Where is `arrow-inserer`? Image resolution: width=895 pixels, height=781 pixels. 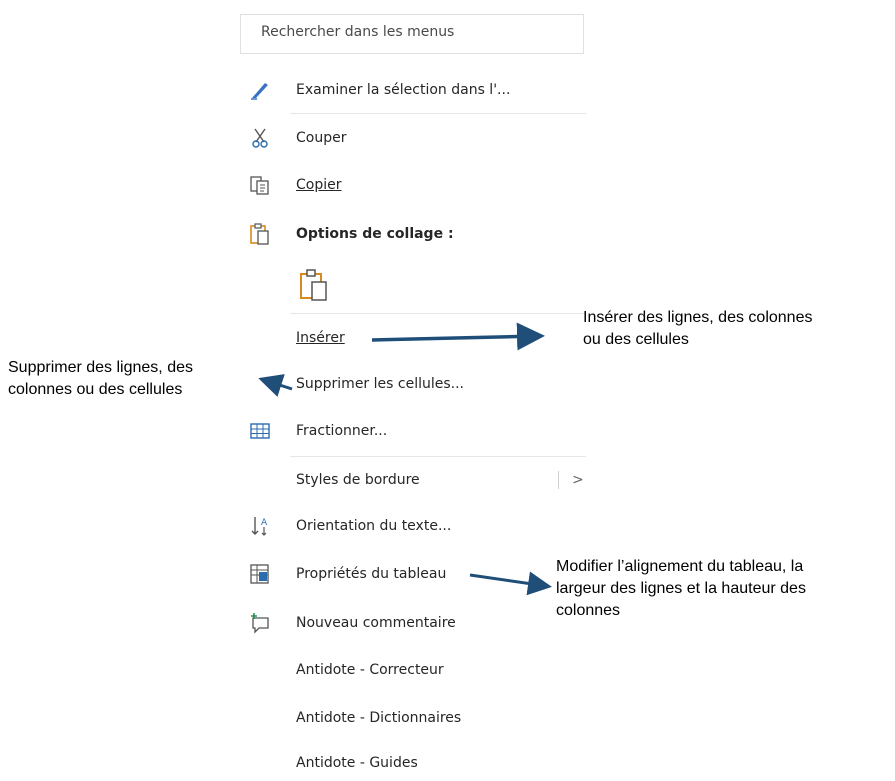 arrow-inserer is located at coordinates (458, 336).